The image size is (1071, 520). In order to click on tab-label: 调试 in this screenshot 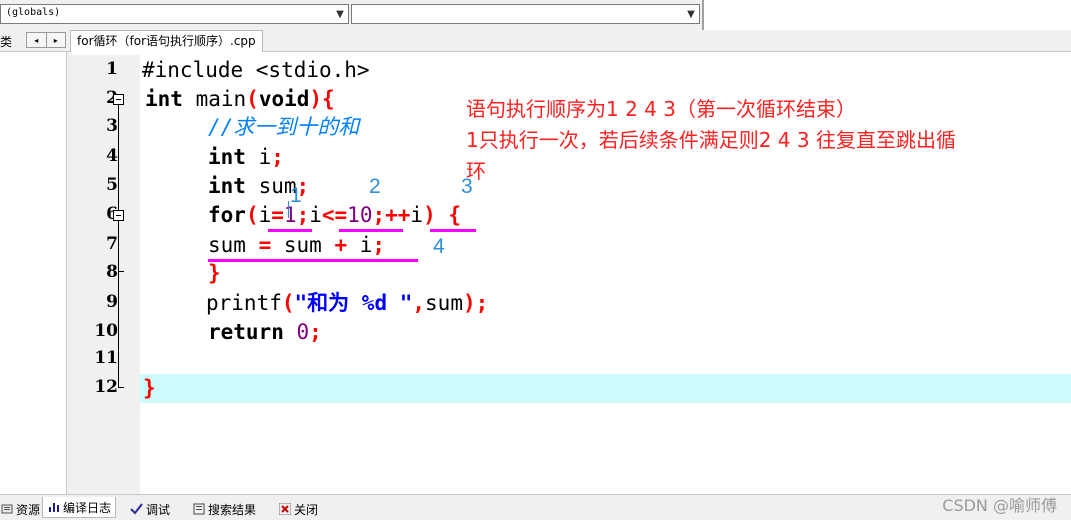, I will do `click(158, 509)`.